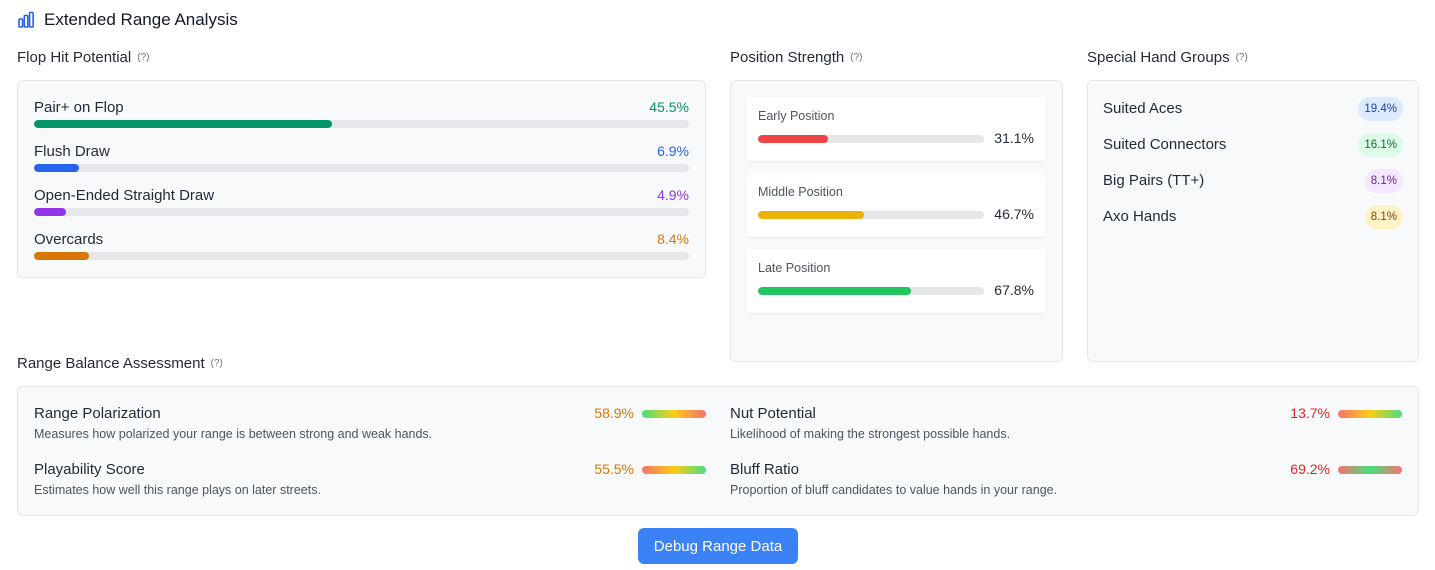 This screenshot has width=1435, height=570. What do you see at coordinates (361, 202) in the screenshot?
I see `flop-row: Open-Ended Straight Draw 4.9%` at bounding box center [361, 202].